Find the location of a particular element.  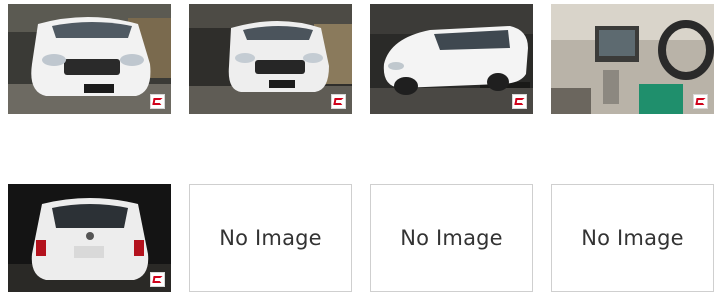

car-interior-photo is located at coordinates (632, 59).